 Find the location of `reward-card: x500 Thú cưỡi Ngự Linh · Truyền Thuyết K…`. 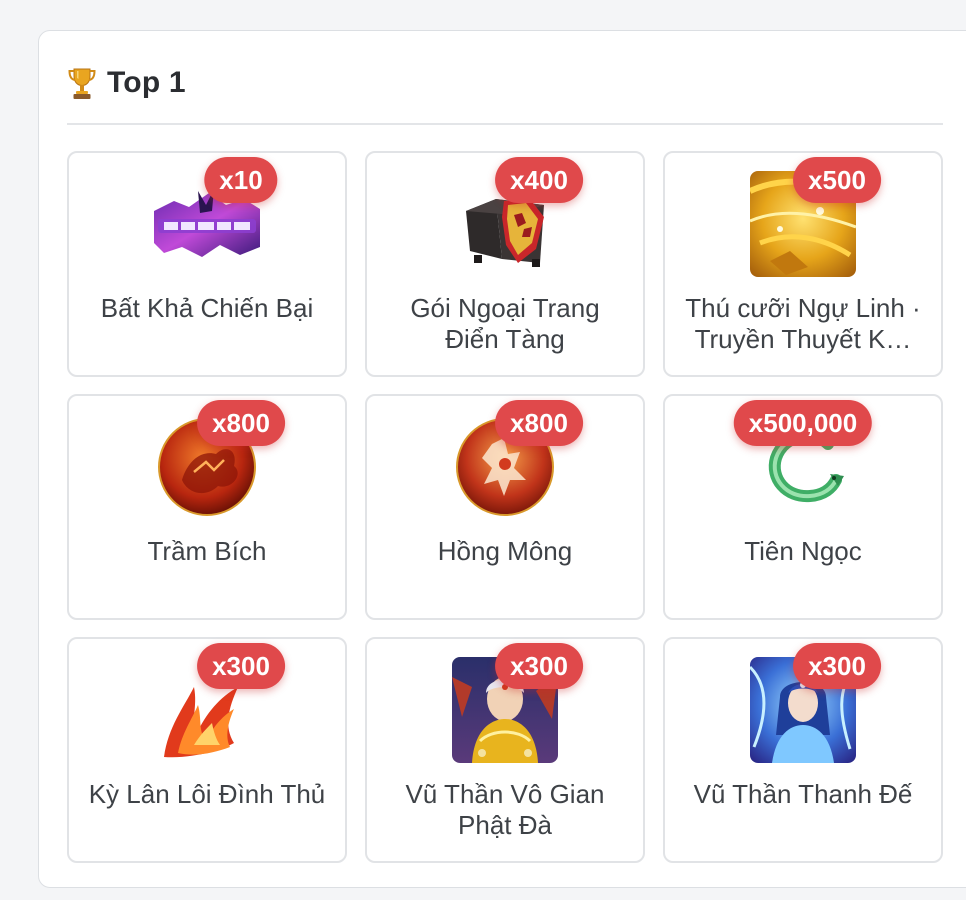

reward-card: x500 Thú cưỡi Ngự Linh · Truyền Thuyết K… is located at coordinates (803, 264).